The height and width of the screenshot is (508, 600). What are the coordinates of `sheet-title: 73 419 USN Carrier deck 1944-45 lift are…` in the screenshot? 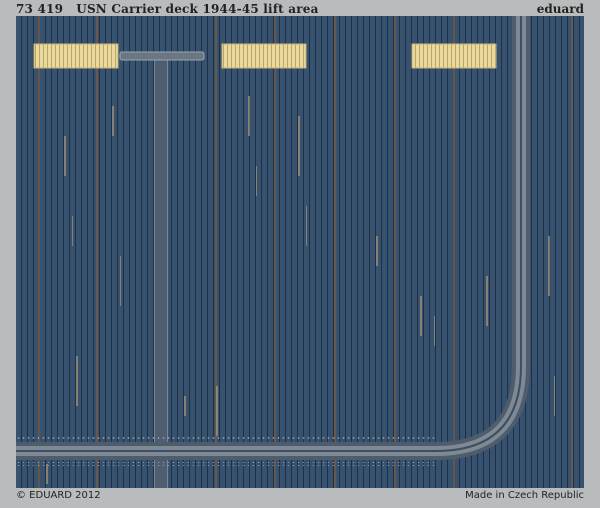 It's located at (167, 9).